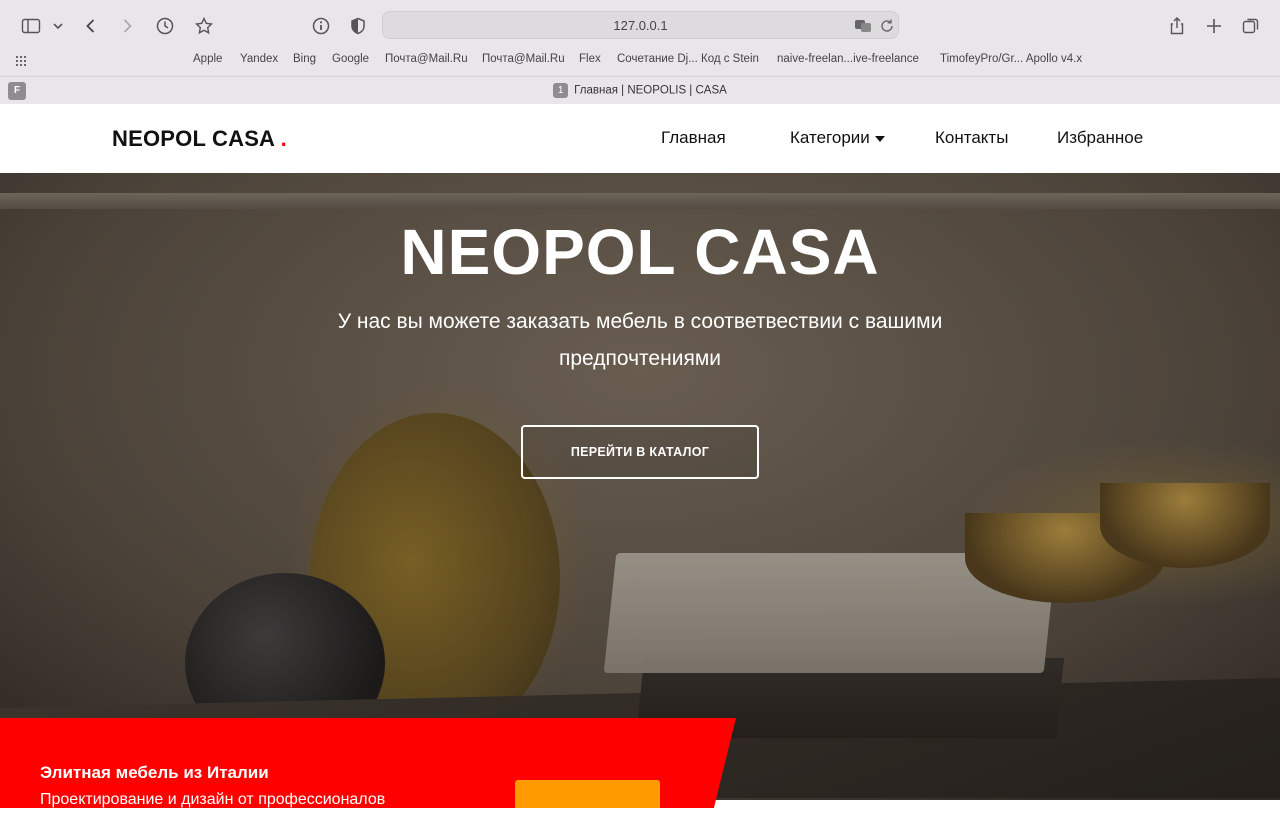  I want to click on tab-overview-icon, so click(1251, 26).